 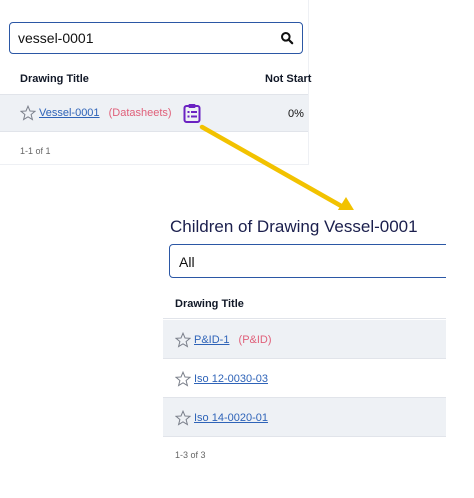 I want to click on filter-selected-value: All, so click(x=187, y=262).